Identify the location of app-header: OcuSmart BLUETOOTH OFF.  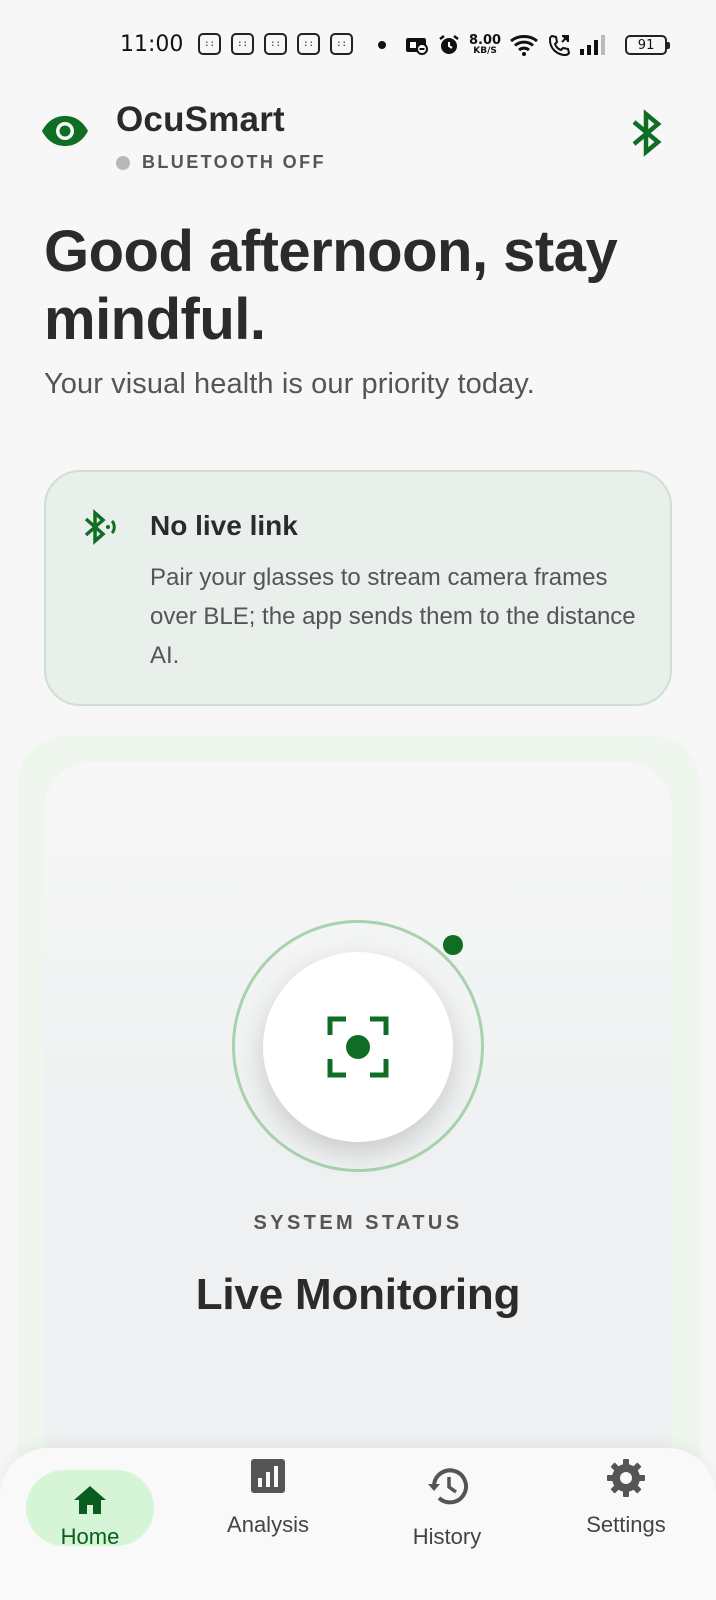
(360, 140).